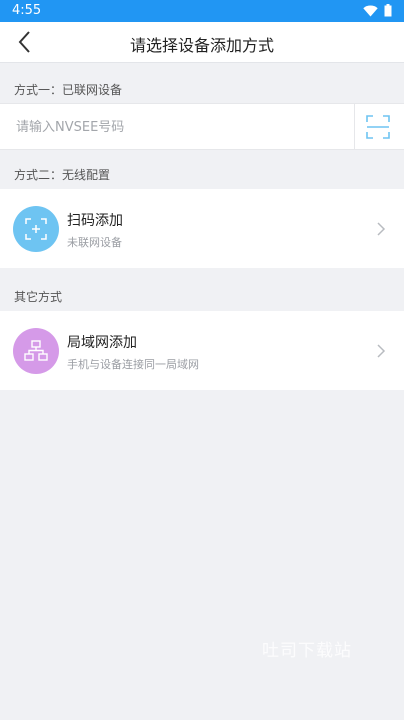  Describe the element at coordinates (38, 297) in the screenshot. I see `section-title-other: 其它方式` at that location.